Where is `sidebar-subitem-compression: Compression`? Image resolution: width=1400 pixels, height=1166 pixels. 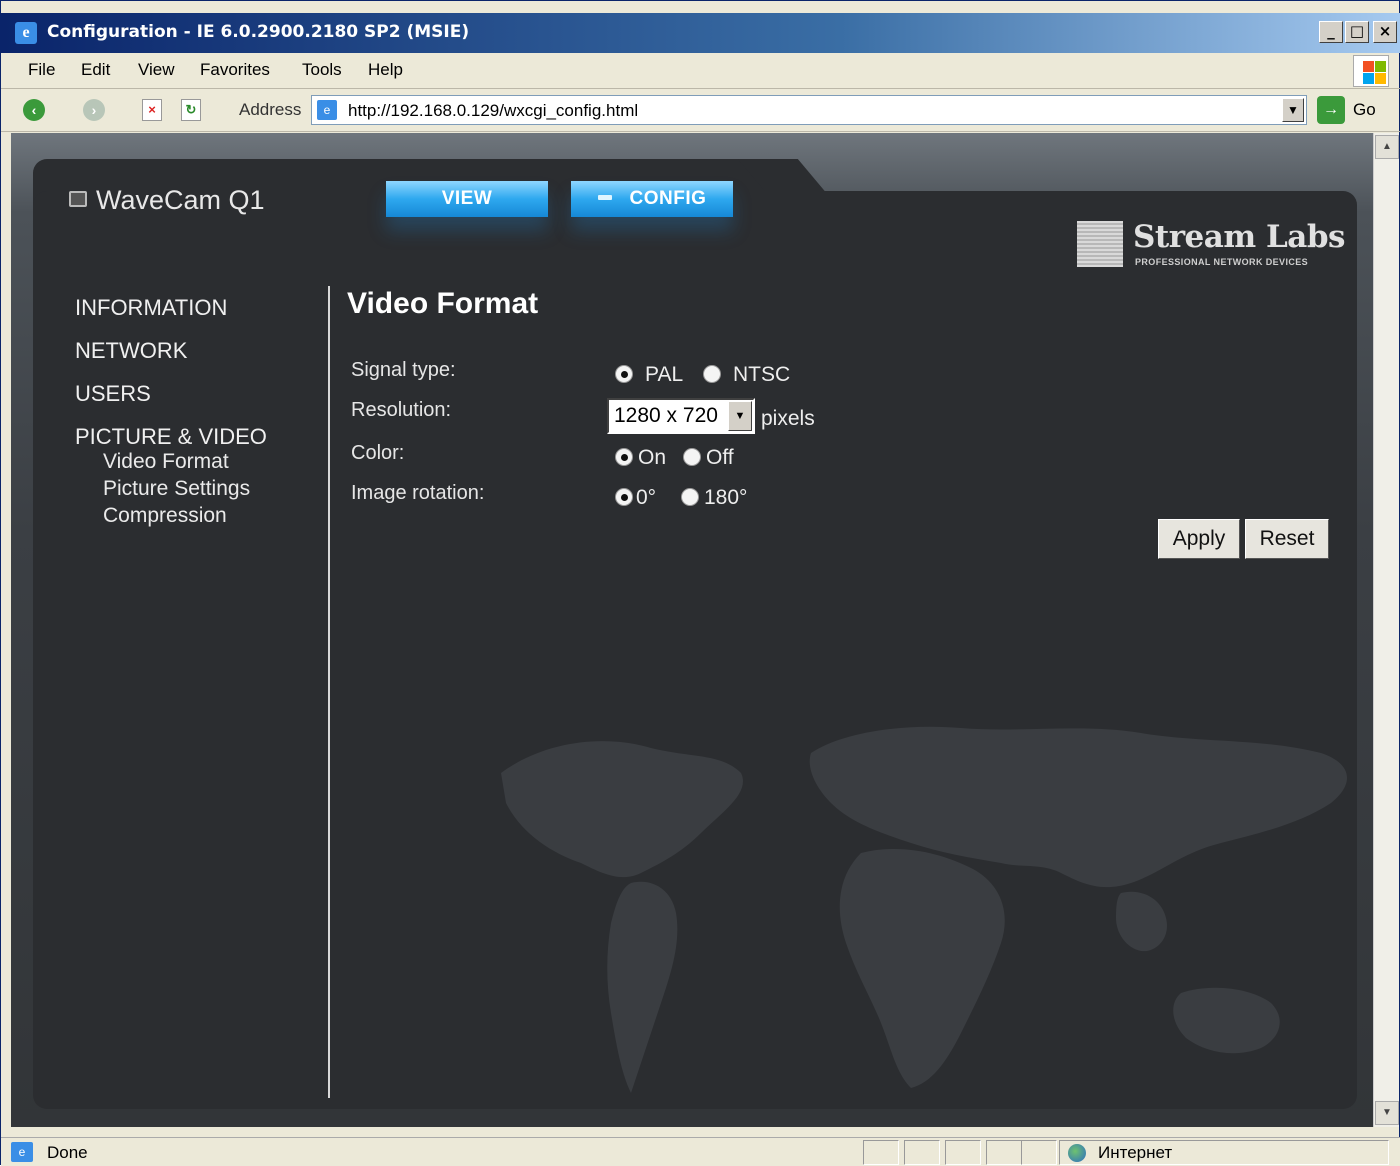
sidebar-subitem-compression: Compression is located at coordinates (165, 516).